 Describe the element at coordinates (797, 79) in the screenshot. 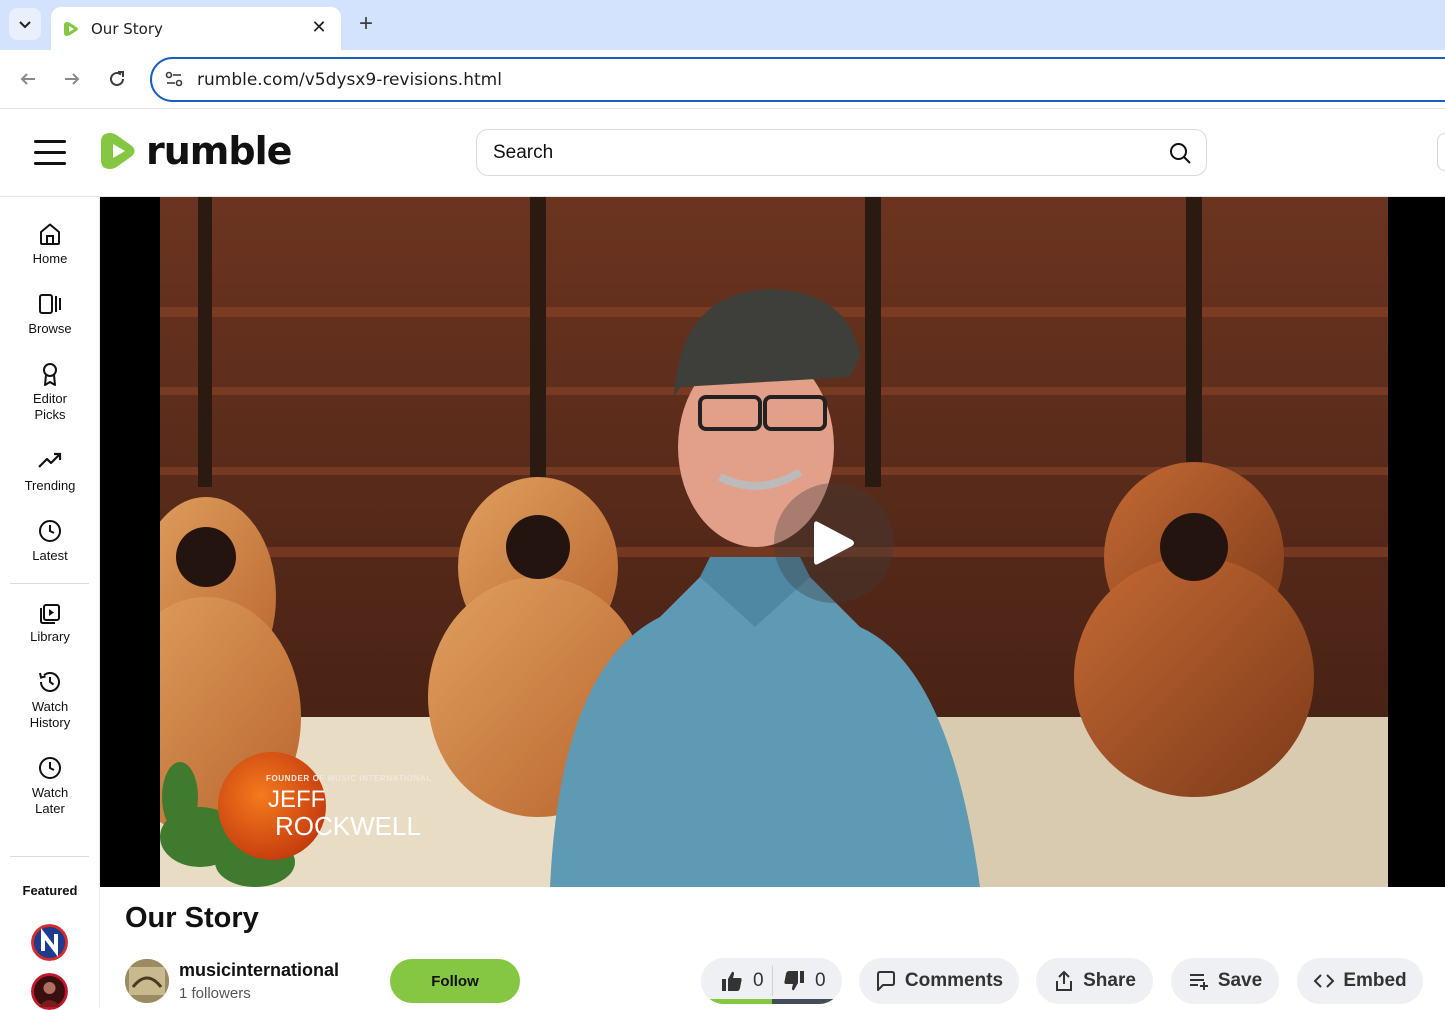

I see `address-bar: rumble.com/v5dysx9-revisions.html` at that location.